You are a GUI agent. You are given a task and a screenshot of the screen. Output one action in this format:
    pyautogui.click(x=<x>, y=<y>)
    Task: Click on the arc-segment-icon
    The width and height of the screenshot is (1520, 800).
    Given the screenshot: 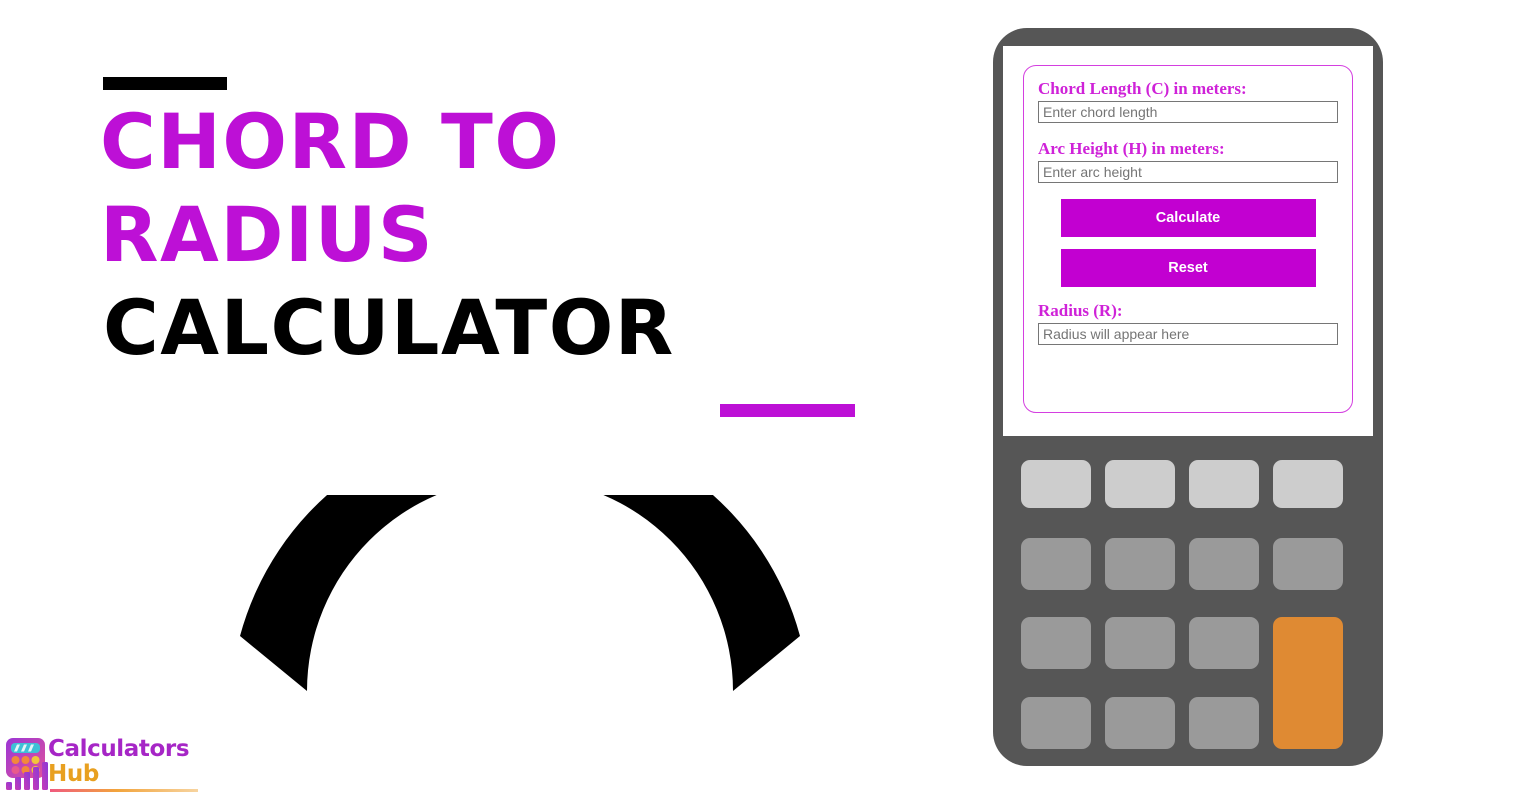 What is the action you would take?
    pyautogui.click(x=520, y=593)
    